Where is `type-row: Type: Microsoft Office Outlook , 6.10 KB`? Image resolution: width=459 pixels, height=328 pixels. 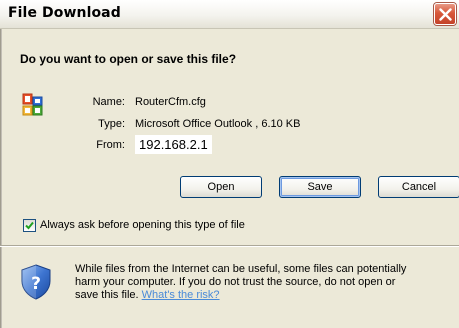 type-row: Type: Microsoft Office Outlook , 6.10 KB is located at coordinates (228, 125).